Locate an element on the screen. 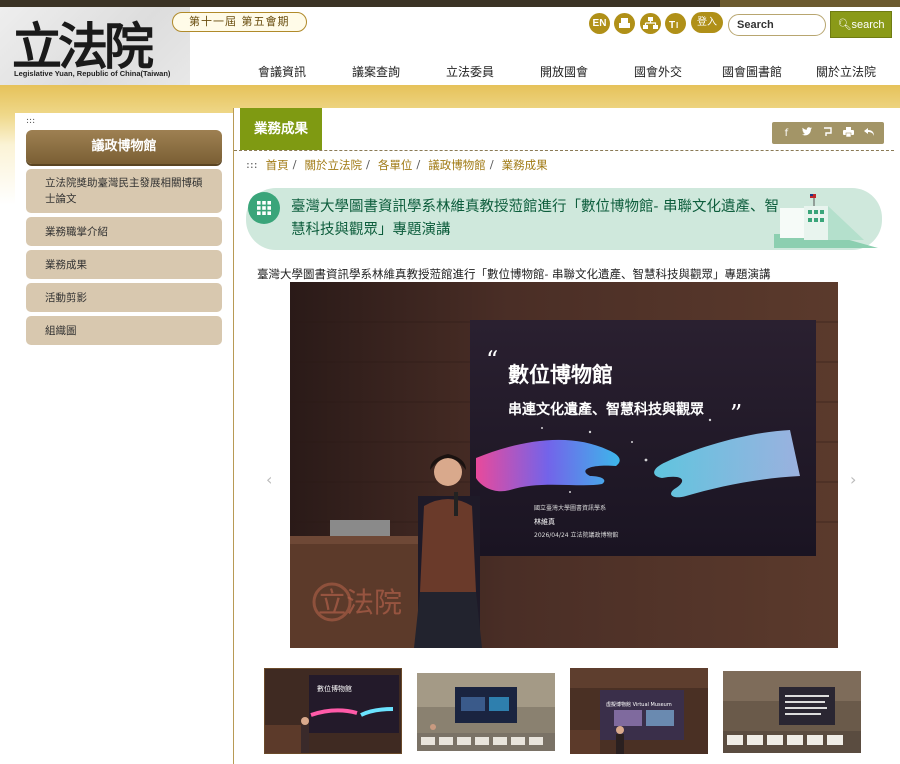 This screenshot has height=764, width=900. breadcrumb: ::: 首頁 / 關於立法院 / 各單位 / 議政博物館 / 業務成果 is located at coordinates (397, 165).